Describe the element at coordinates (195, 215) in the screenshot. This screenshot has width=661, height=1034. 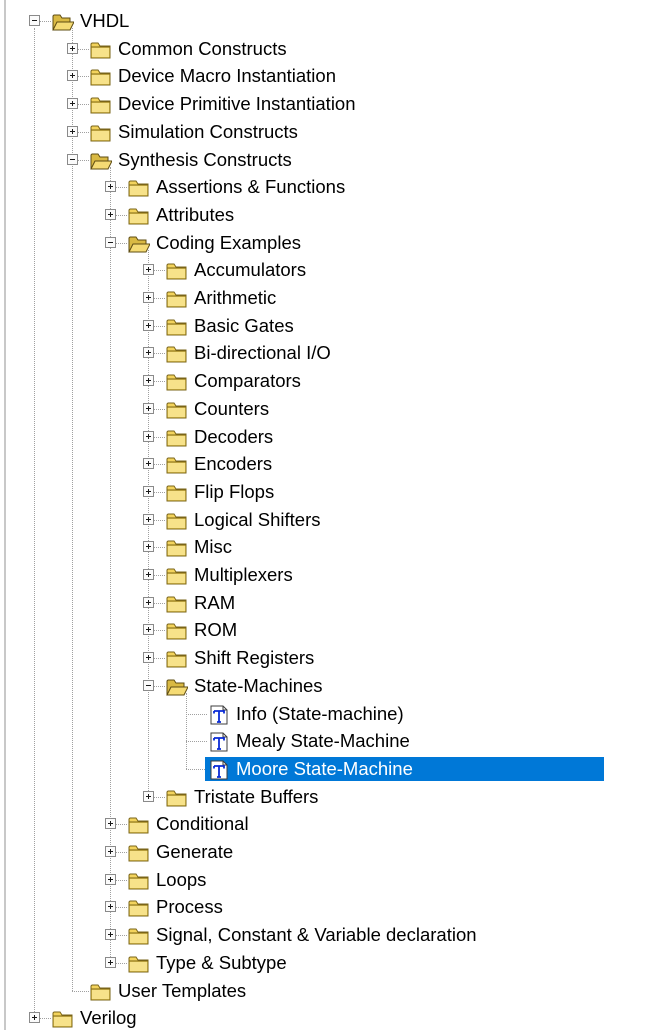
I see `tree-item-label: Attributes` at that location.